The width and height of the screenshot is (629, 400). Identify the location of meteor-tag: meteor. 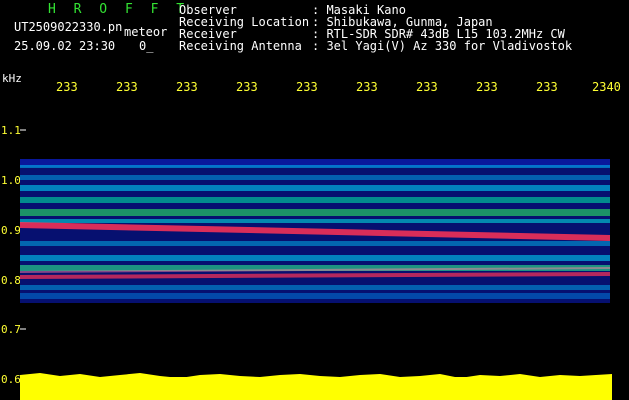
(146, 32).